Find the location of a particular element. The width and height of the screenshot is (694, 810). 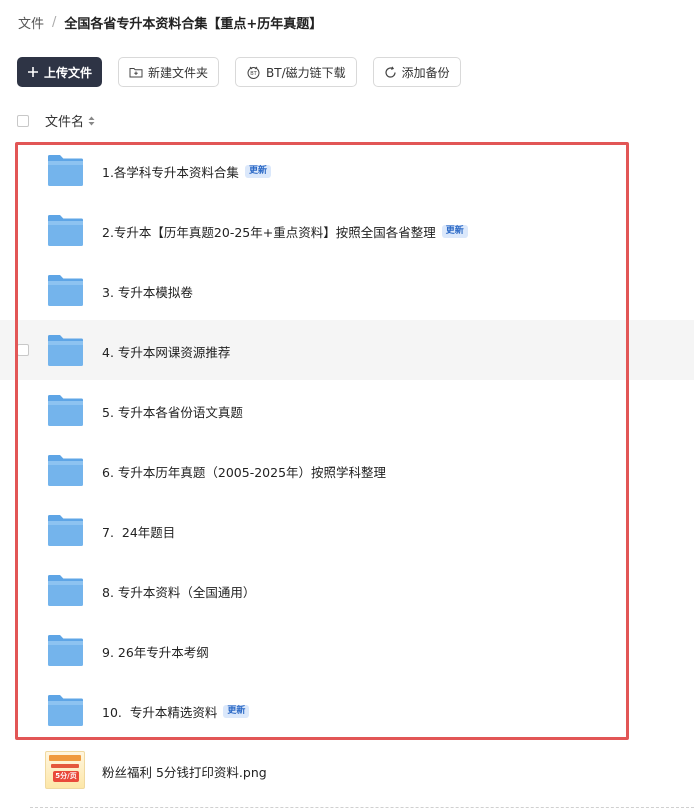

plus-icon is located at coordinates (33, 72).